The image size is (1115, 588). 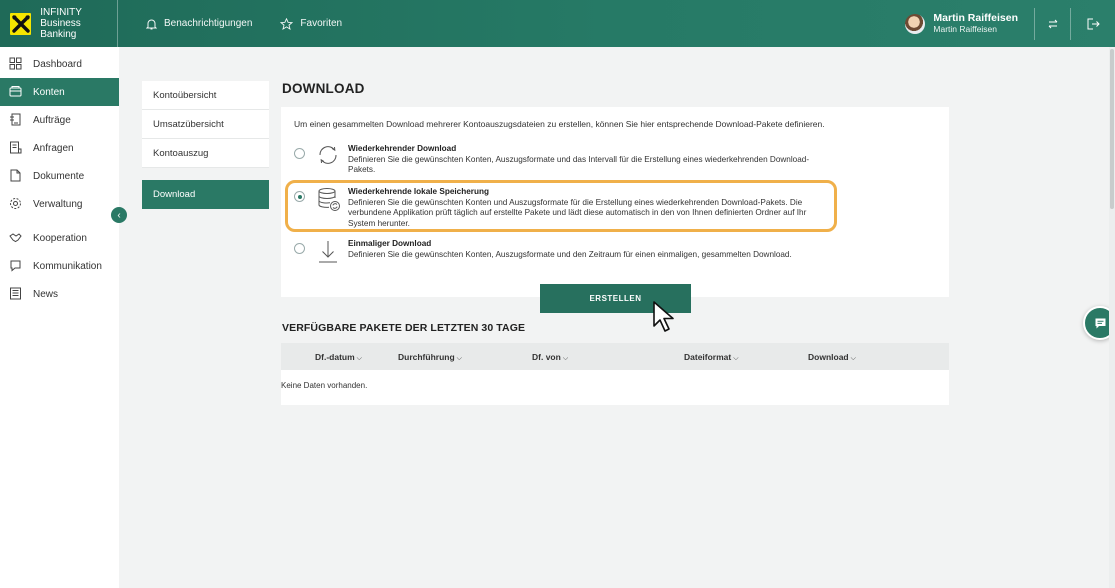 I want to click on user-name: Martin Raiffeisen, so click(x=975, y=18).